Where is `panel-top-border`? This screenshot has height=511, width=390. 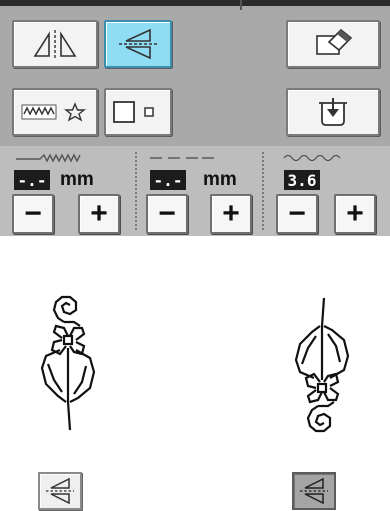 panel-top-border is located at coordinates (195, 3).